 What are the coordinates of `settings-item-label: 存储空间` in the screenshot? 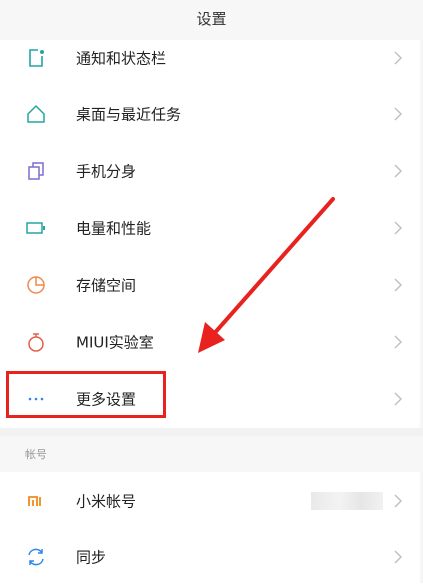 It's located at (106, 285).